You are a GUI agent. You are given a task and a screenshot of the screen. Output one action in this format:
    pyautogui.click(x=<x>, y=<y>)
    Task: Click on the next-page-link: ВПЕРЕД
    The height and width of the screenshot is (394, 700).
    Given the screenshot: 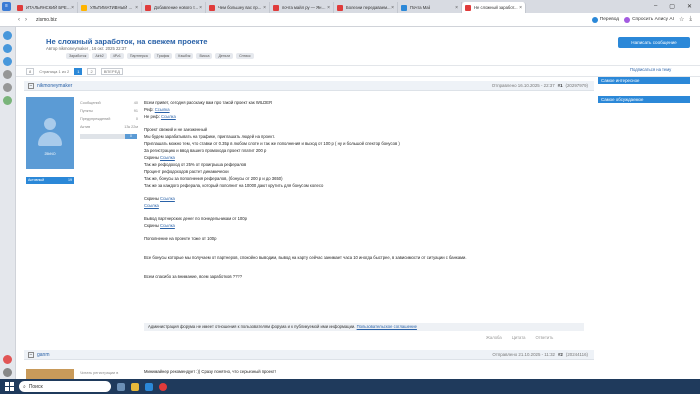 What is the action you would take?
    pyautogui.click(x=111, y=71)
    